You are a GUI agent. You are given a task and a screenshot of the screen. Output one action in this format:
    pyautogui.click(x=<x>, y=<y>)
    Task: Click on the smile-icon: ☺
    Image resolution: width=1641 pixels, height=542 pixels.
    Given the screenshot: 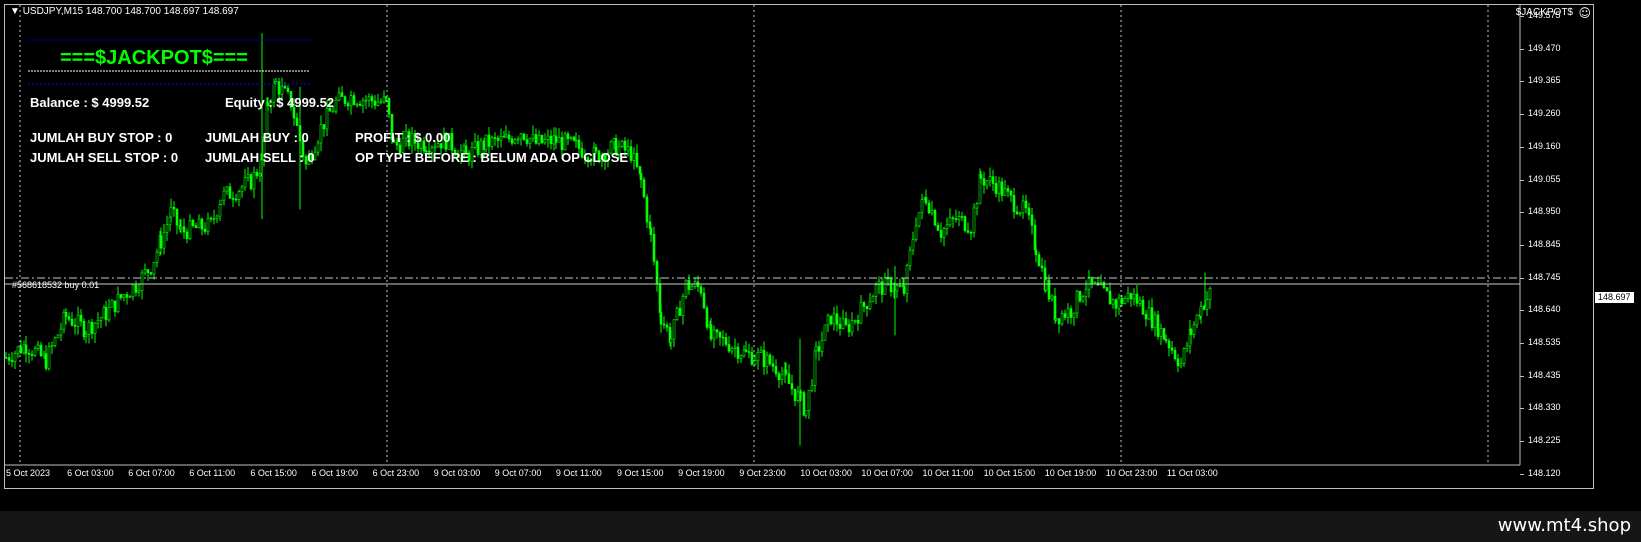 What is the action you would take?
    pyautogui.click(x=1584, y=13)
    